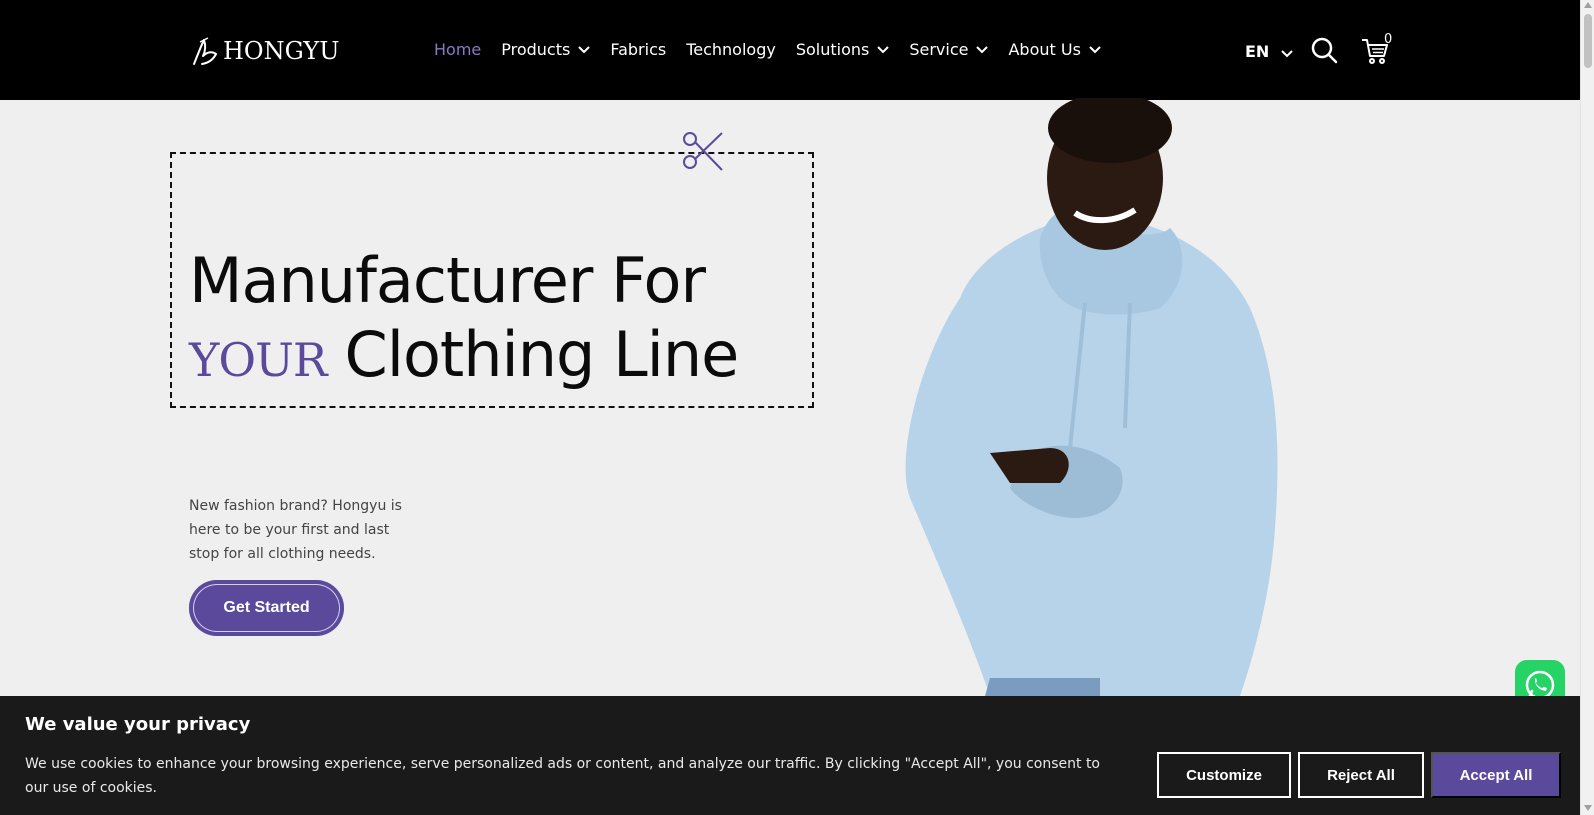  I want to click on language-selector: EN, so click(1269, 51).